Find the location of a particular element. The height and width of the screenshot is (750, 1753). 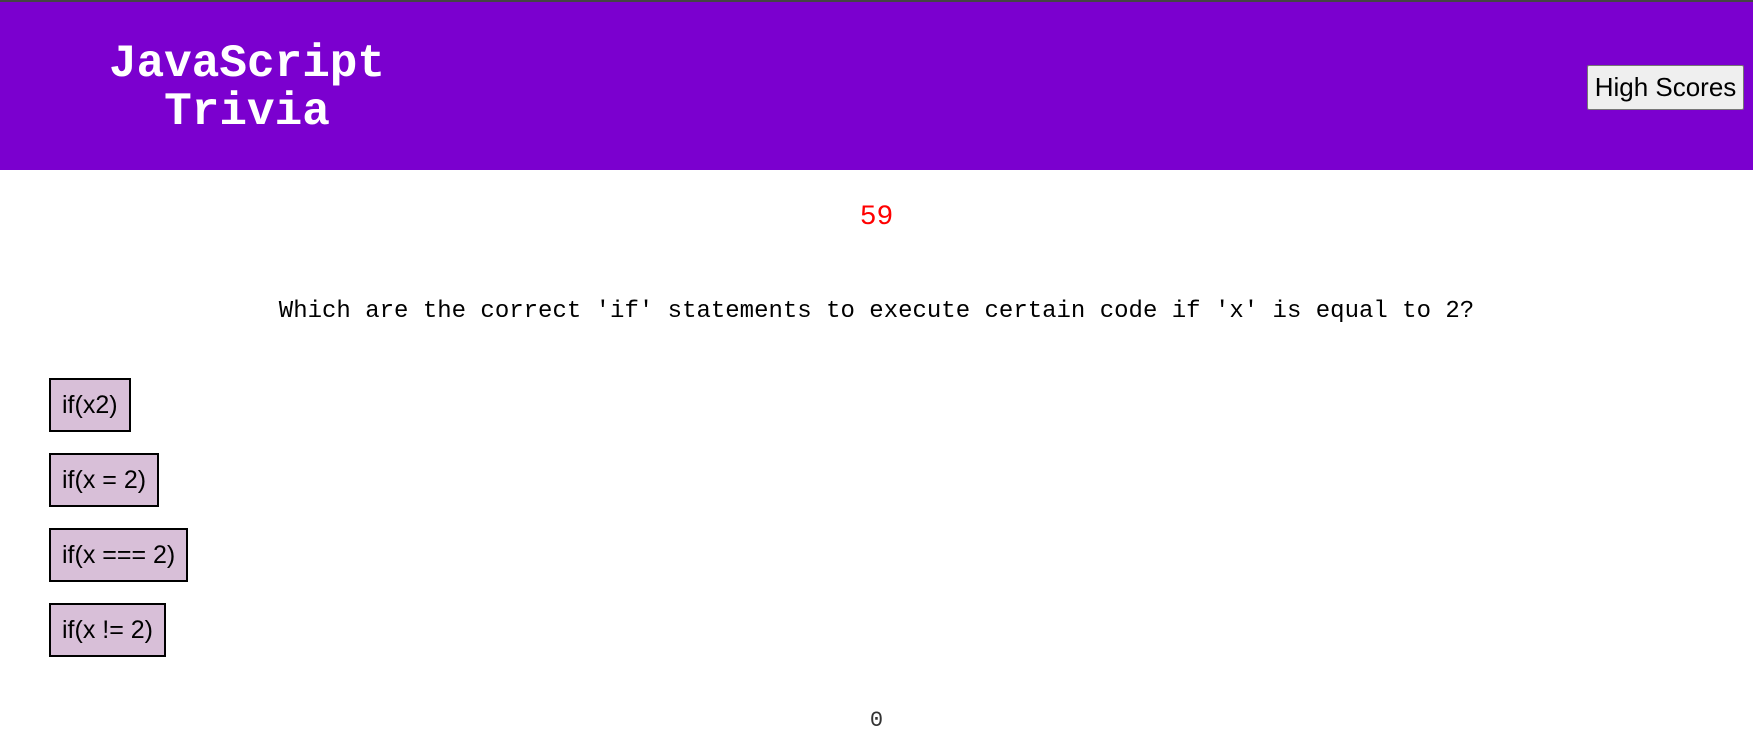

high-scores-button: High Scores is located at coordinates (1665, 87).